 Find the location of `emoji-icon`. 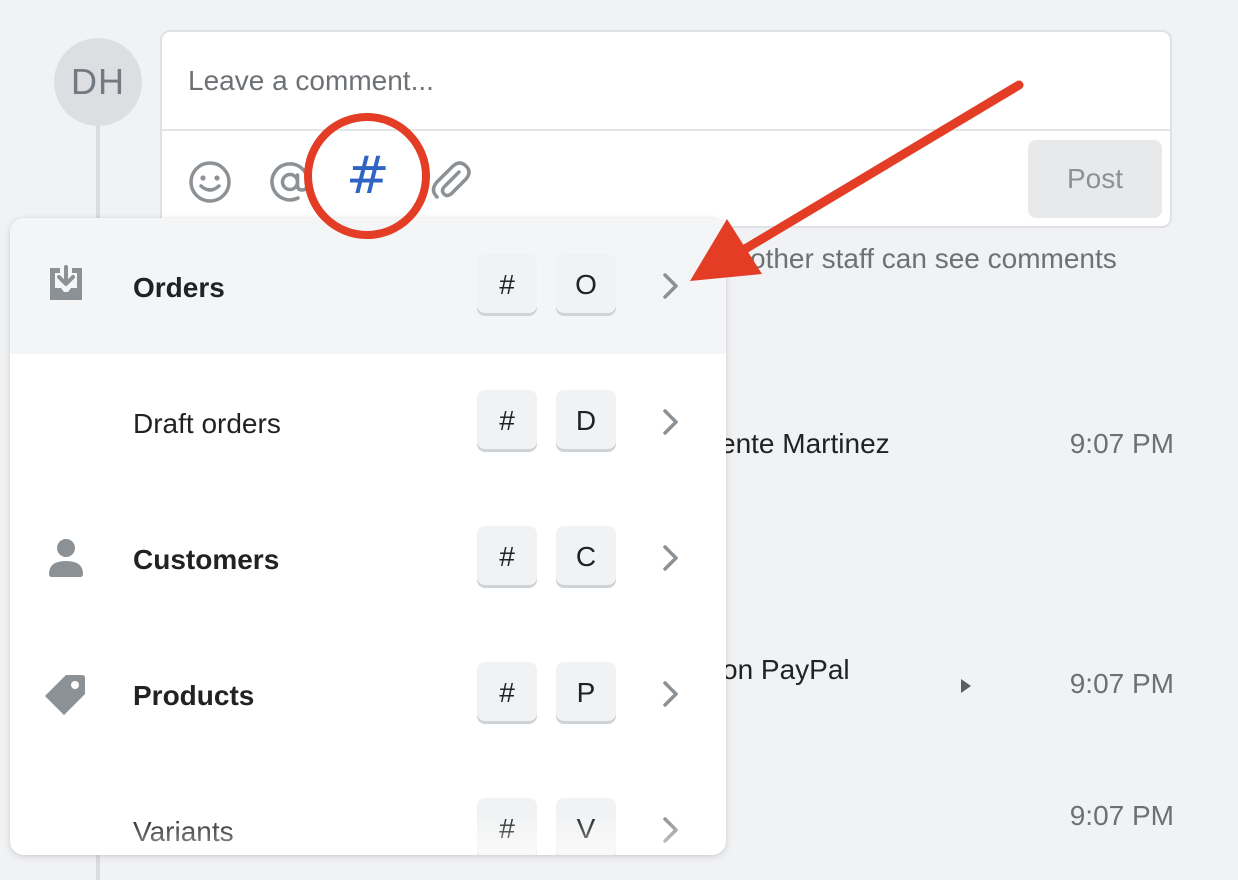

emoji-icon is located at coordinates (210, 182).